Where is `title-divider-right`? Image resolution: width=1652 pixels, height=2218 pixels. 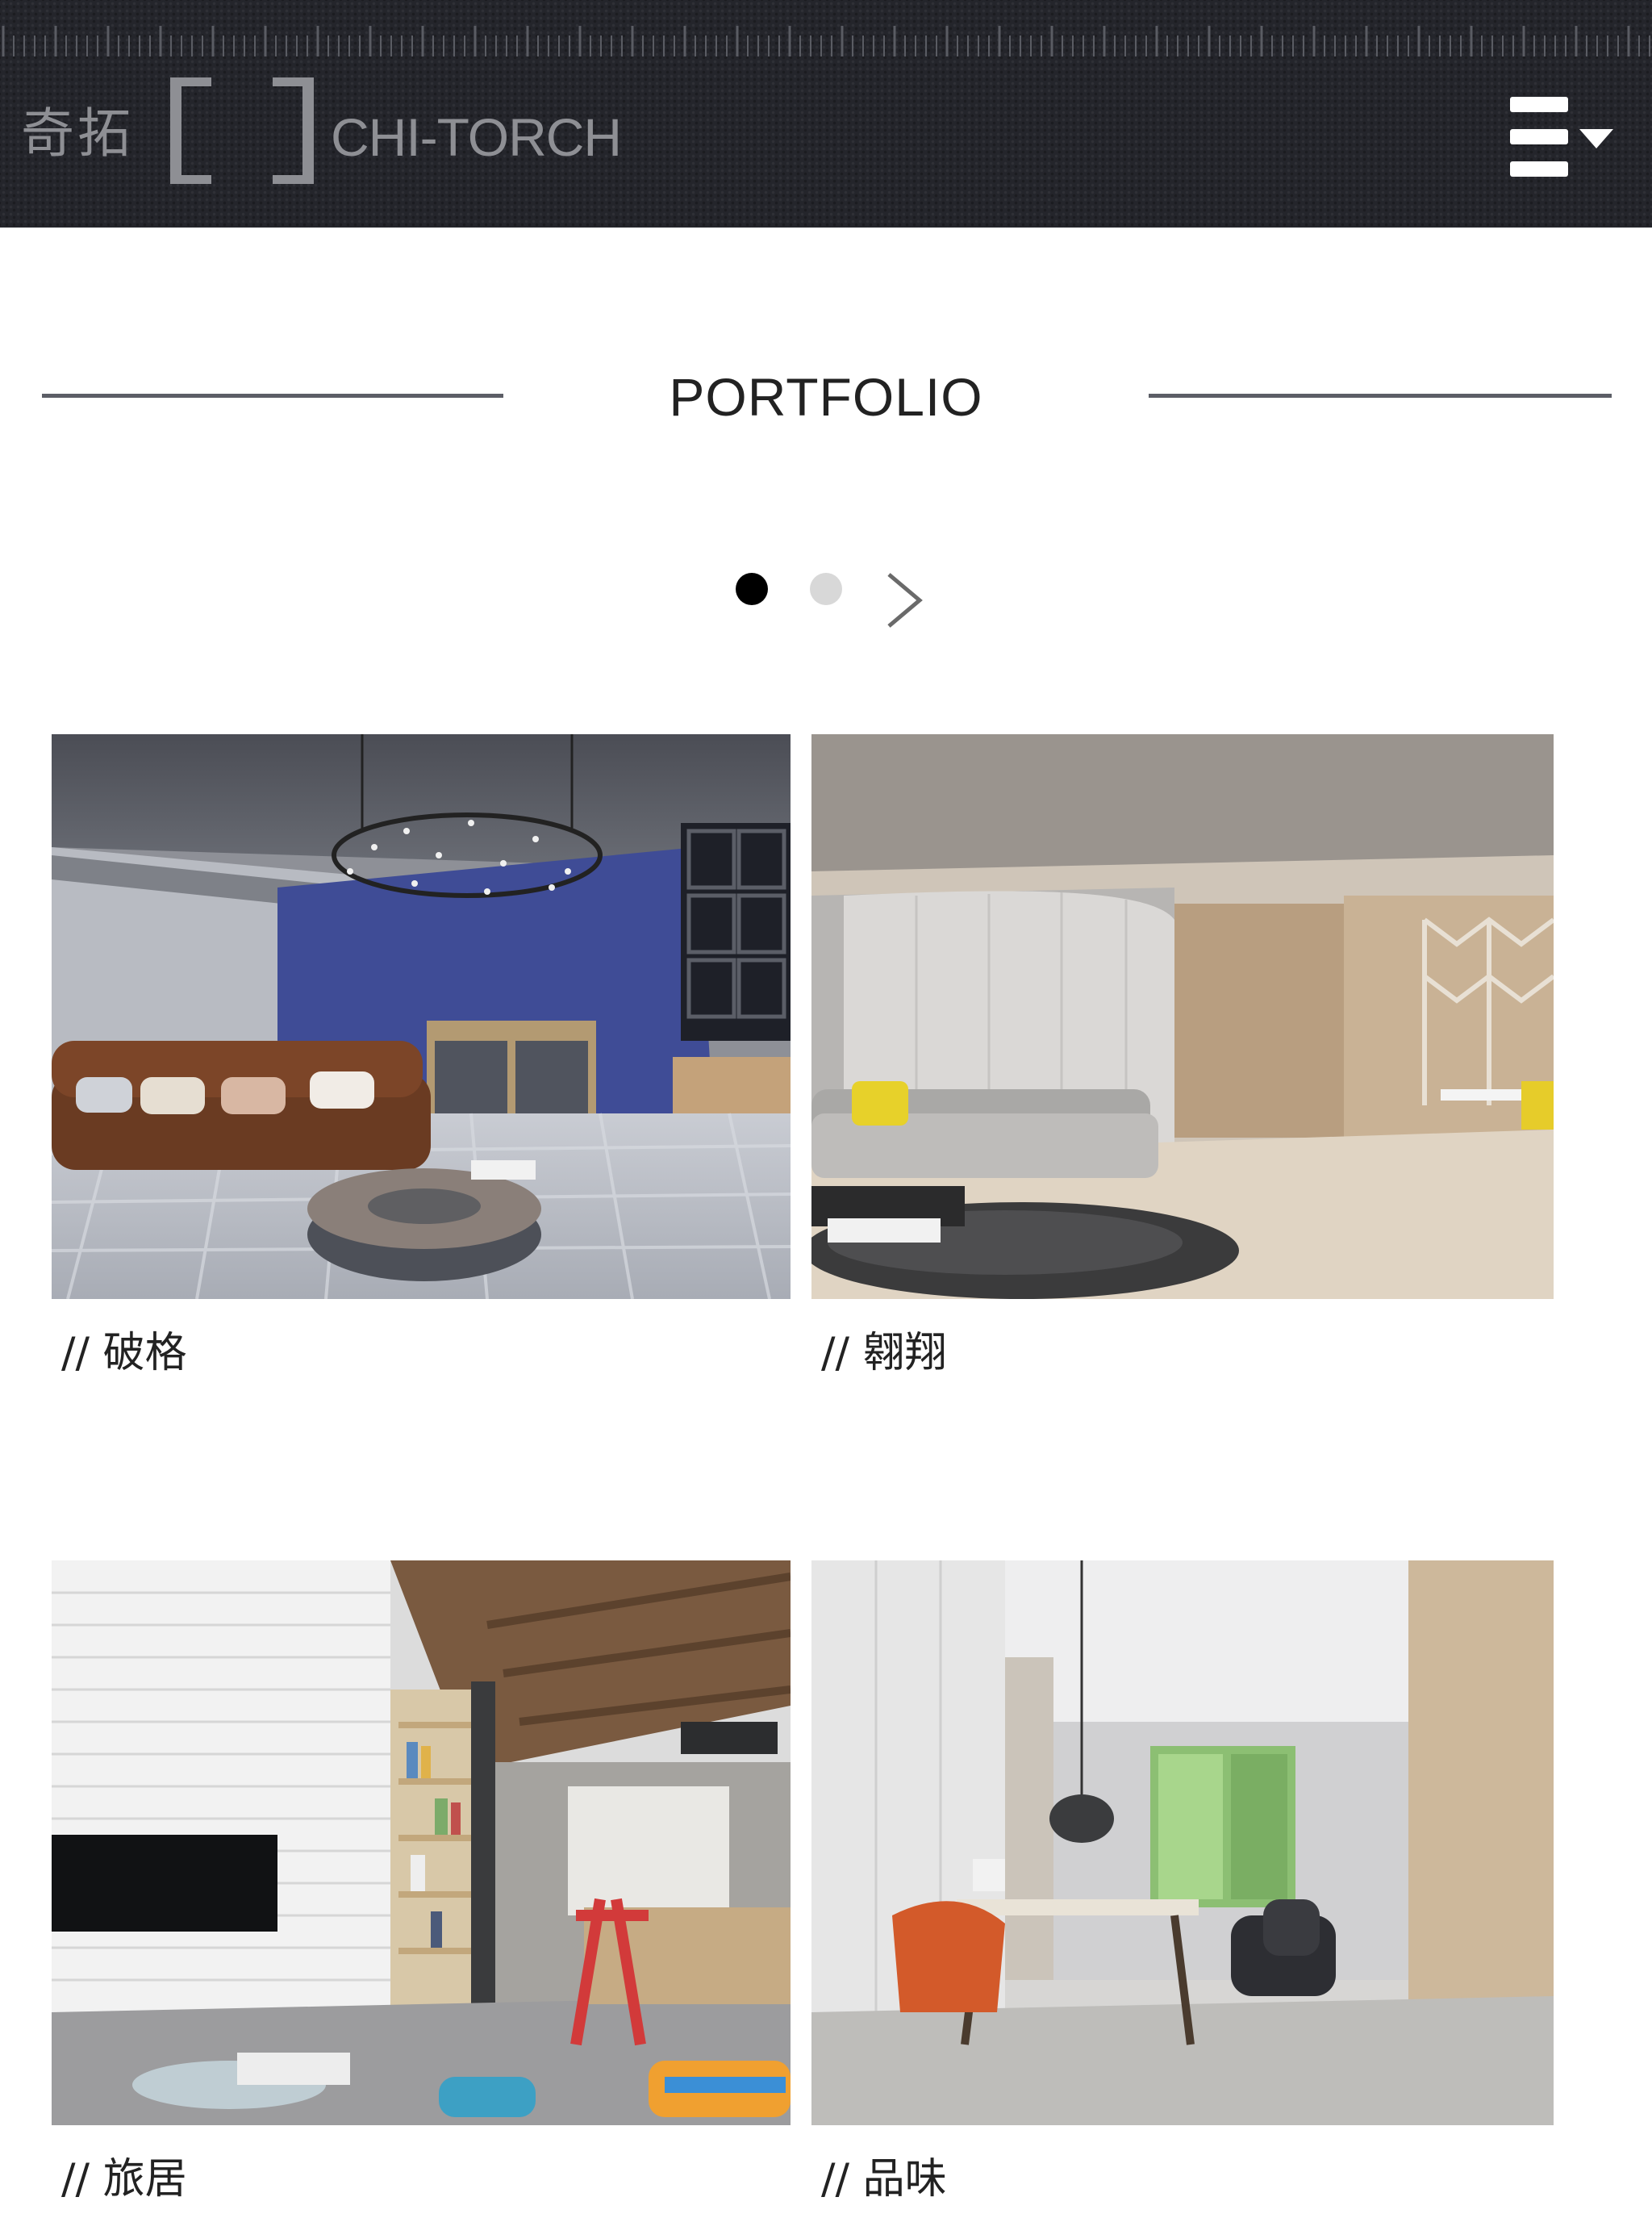
title-divider-right is located at coordinates (1381, 396).